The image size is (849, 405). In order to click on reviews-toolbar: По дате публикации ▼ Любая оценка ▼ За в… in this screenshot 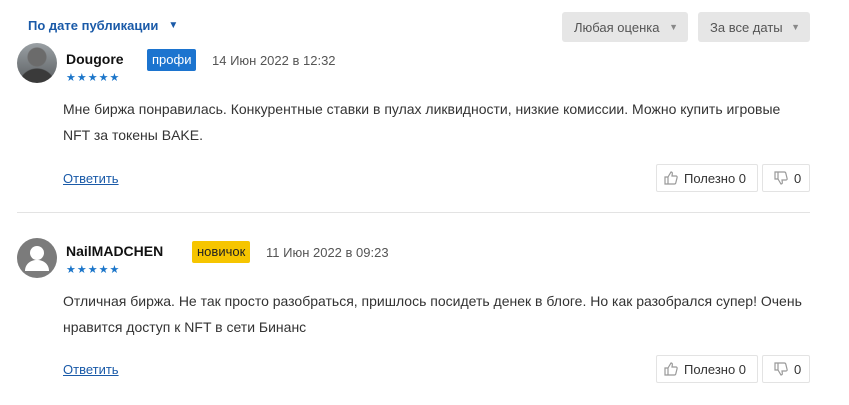, I will do `click(424, 23)`.